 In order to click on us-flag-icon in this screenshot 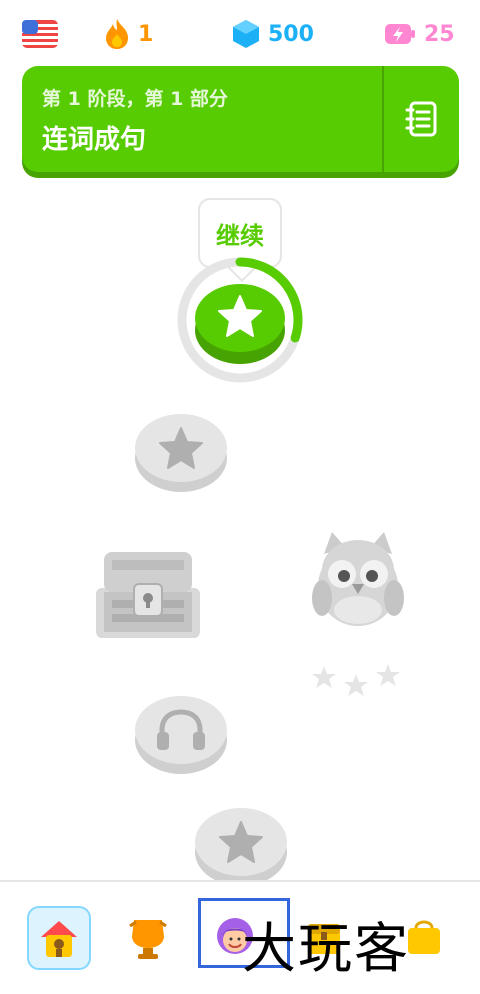, I will do `click(40, 34)`.